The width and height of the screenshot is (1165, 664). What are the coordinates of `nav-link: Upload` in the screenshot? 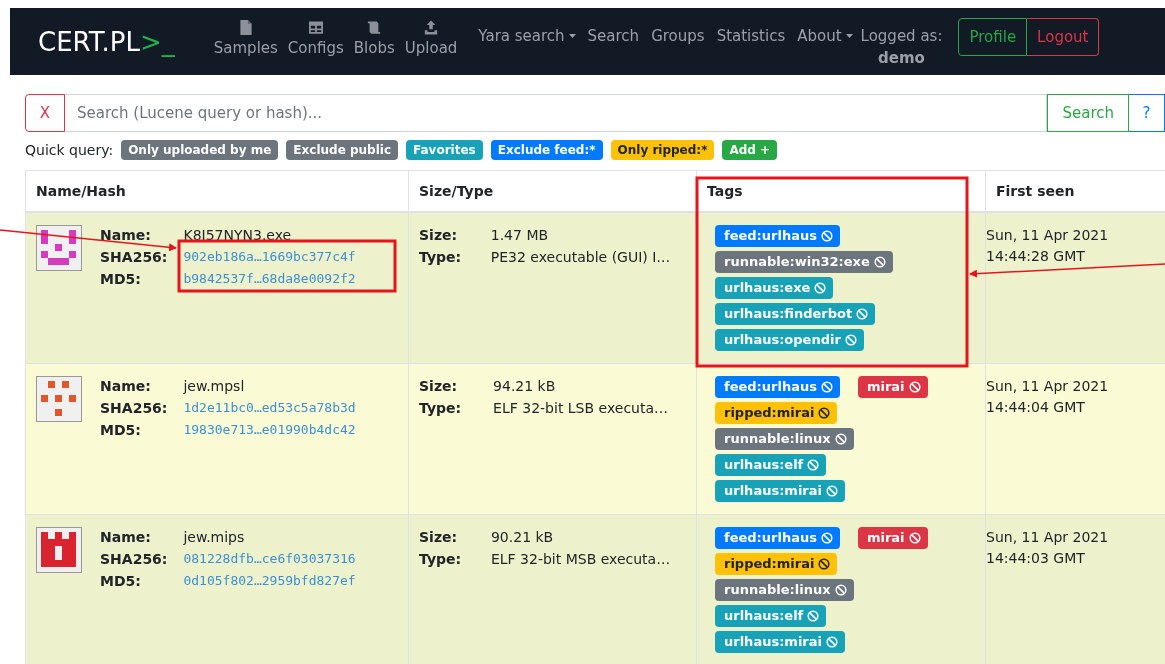 It's located at (431, 38).